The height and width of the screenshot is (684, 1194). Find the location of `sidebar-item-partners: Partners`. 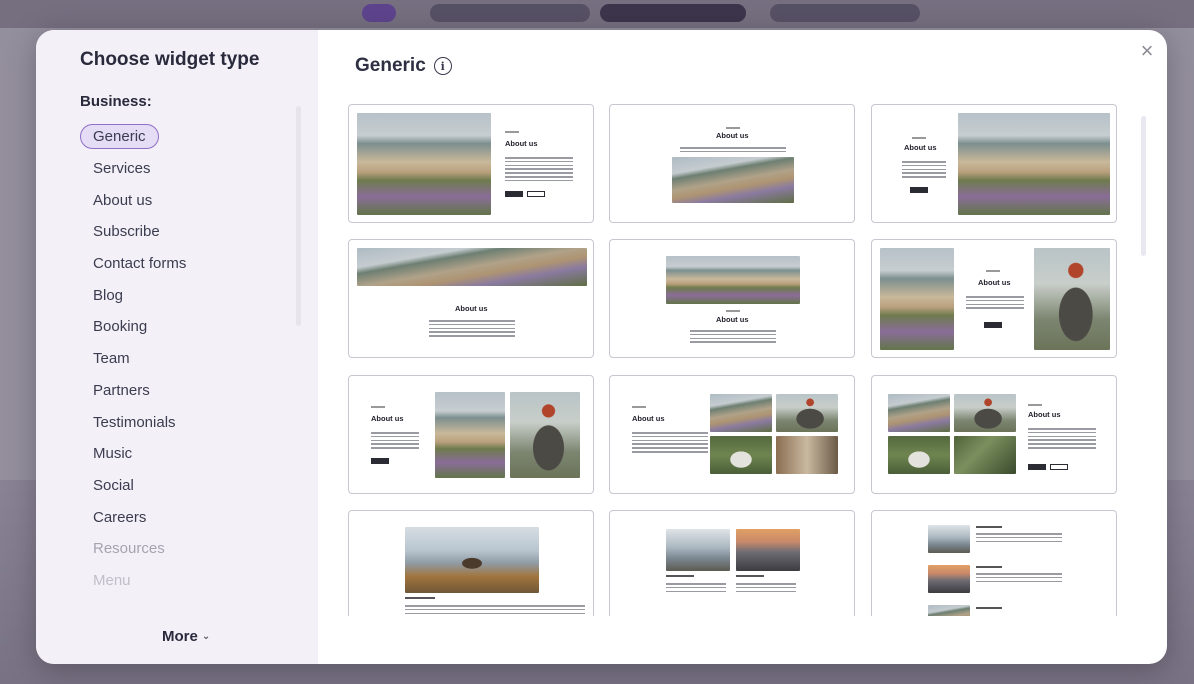

sidebar-item-partners: Partners is located at coordinates (190, 391).